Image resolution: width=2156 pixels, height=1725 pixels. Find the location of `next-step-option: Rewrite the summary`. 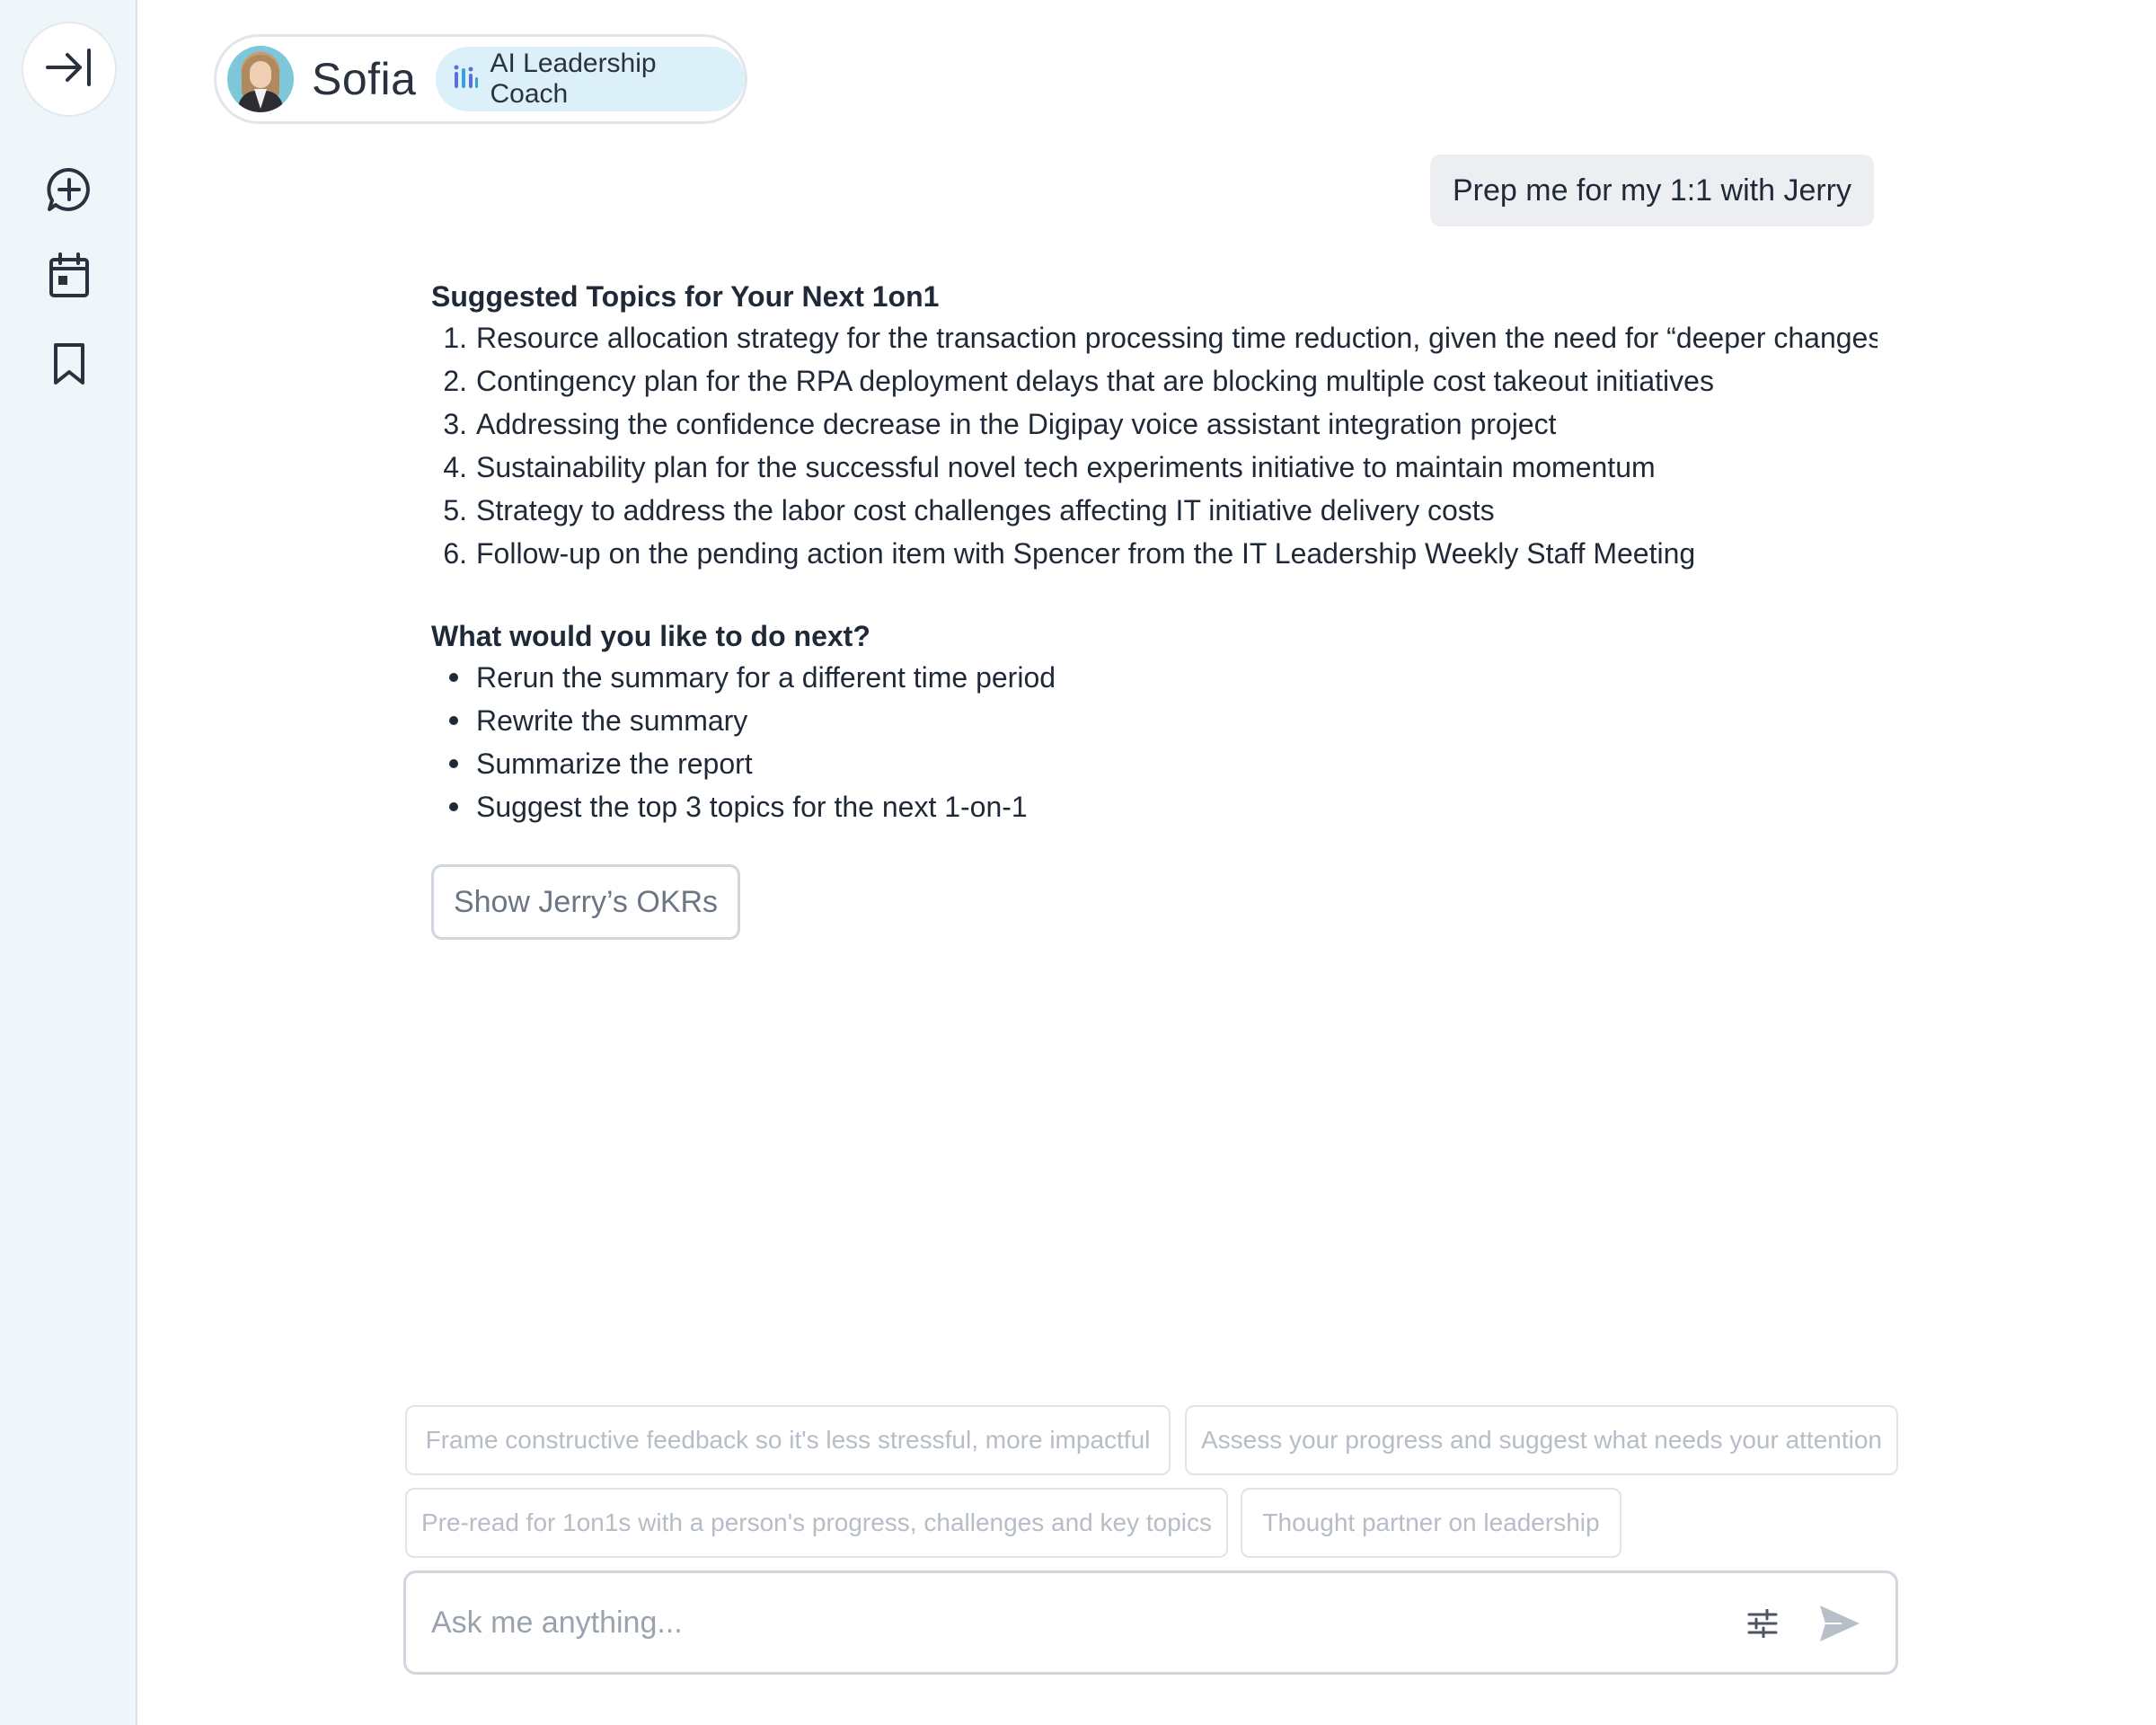

next-step-option: Rewrite the summary is located at coordinates (1154, 720).